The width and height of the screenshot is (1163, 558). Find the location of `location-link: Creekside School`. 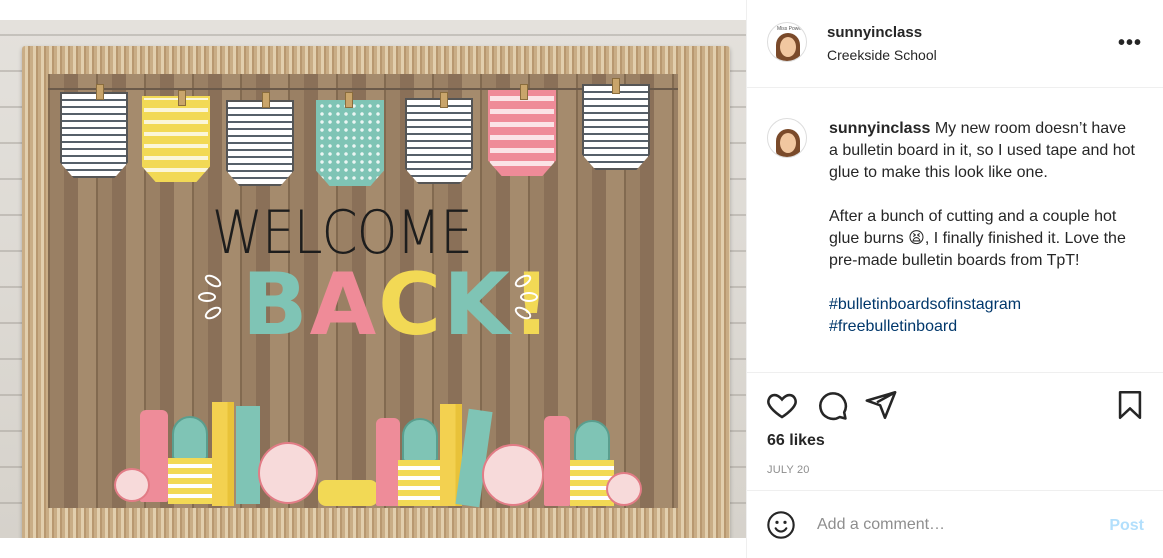

location-link: Creekside School is located at coordinates (882, 55).